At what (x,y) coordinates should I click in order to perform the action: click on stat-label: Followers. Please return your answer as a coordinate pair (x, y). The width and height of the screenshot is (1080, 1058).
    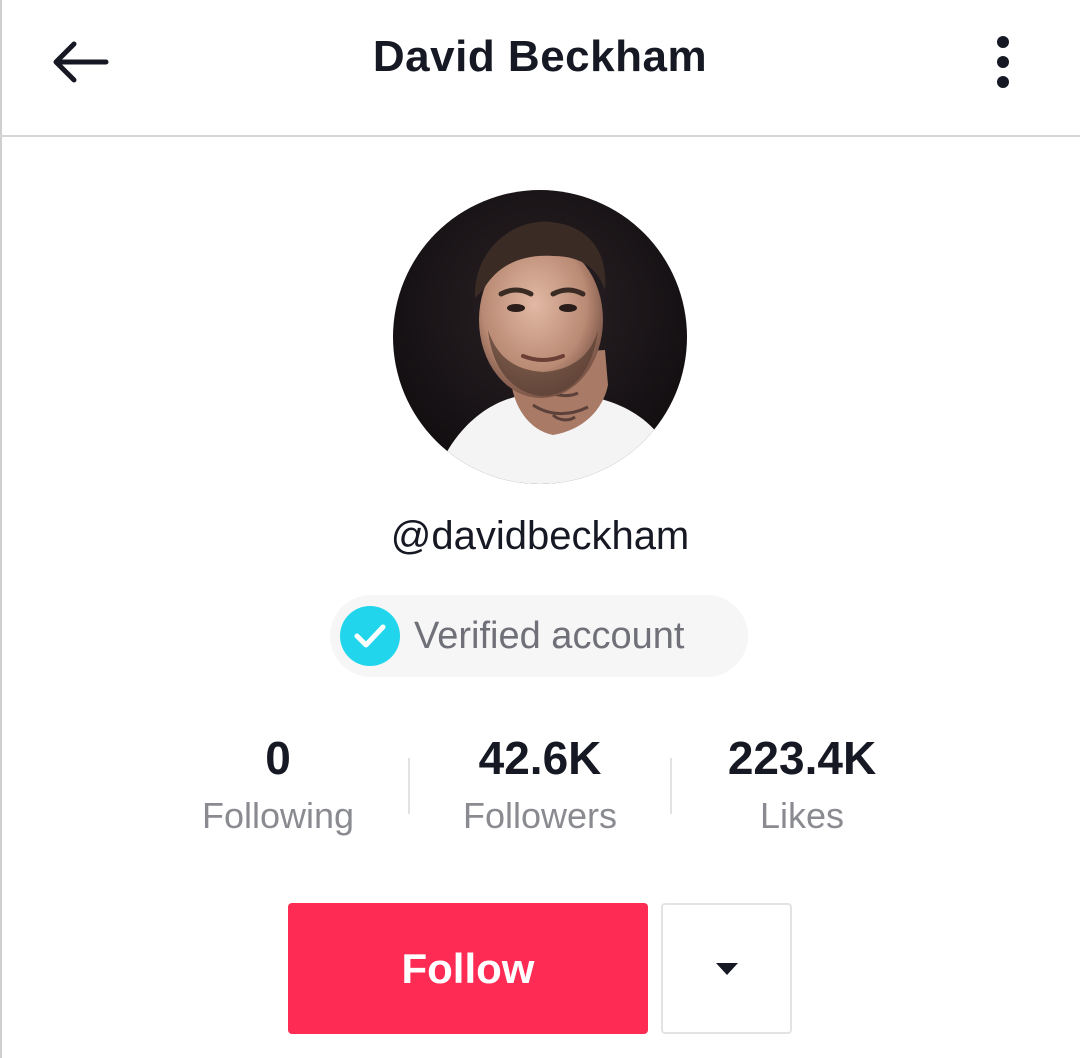
    Looking at the image, I should click on (540, 815).